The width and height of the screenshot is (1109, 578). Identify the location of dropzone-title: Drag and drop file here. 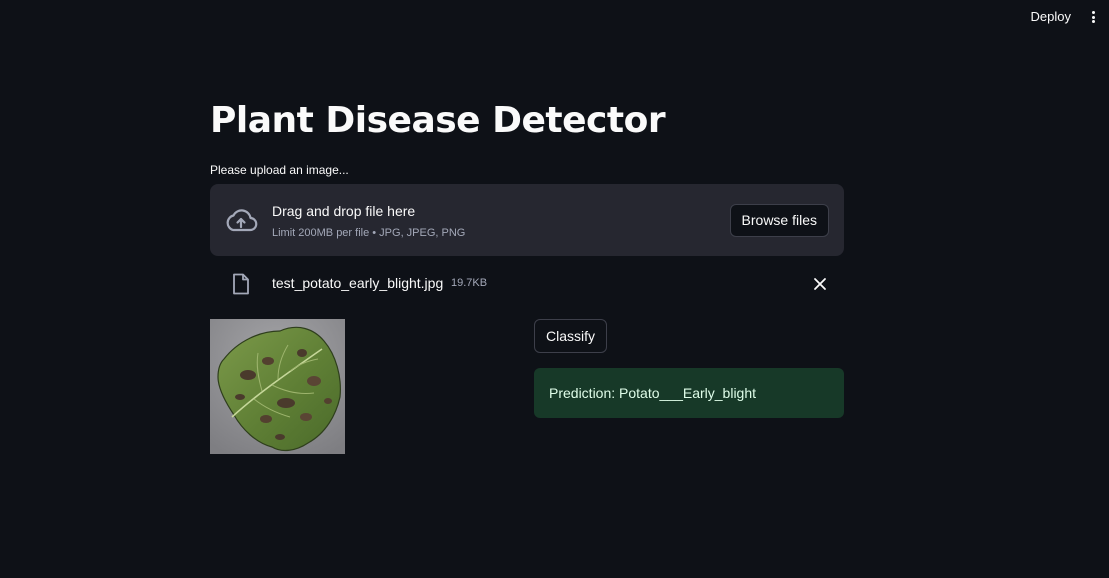
(344, 211).